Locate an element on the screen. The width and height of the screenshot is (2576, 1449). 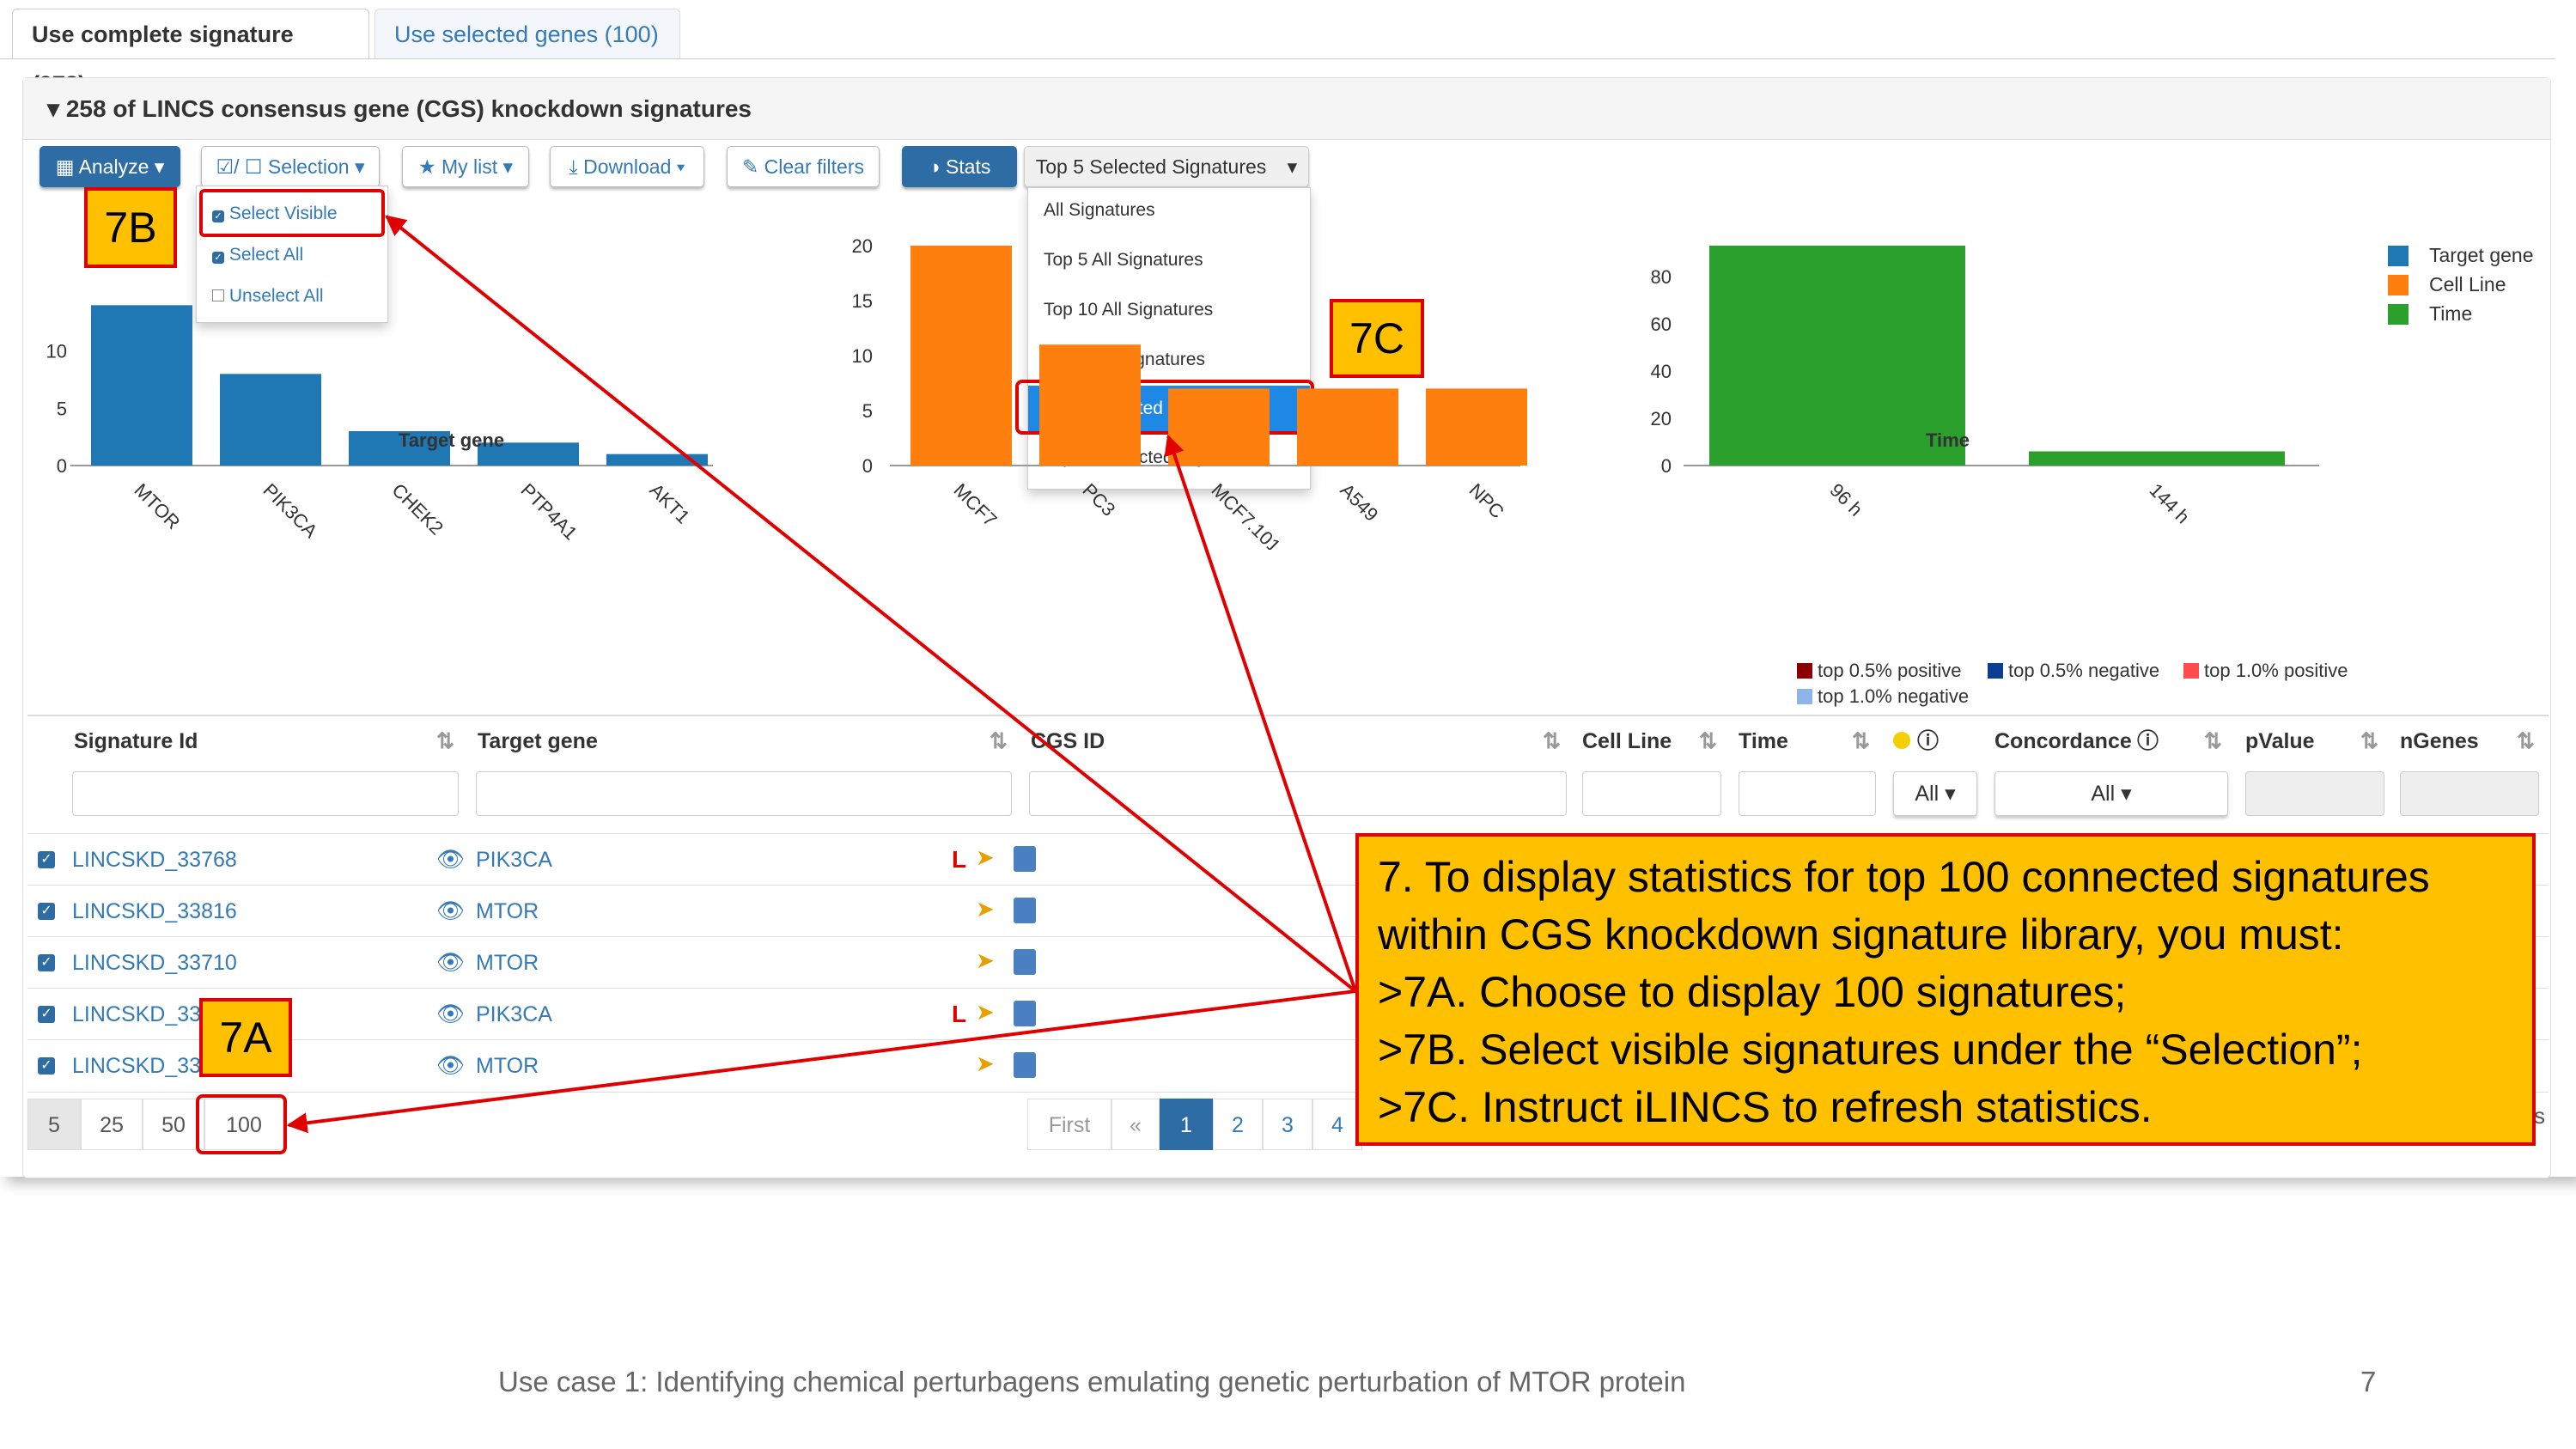
analyze-button: ▦ Analyze ▾ is located at coordinates (110, 166).